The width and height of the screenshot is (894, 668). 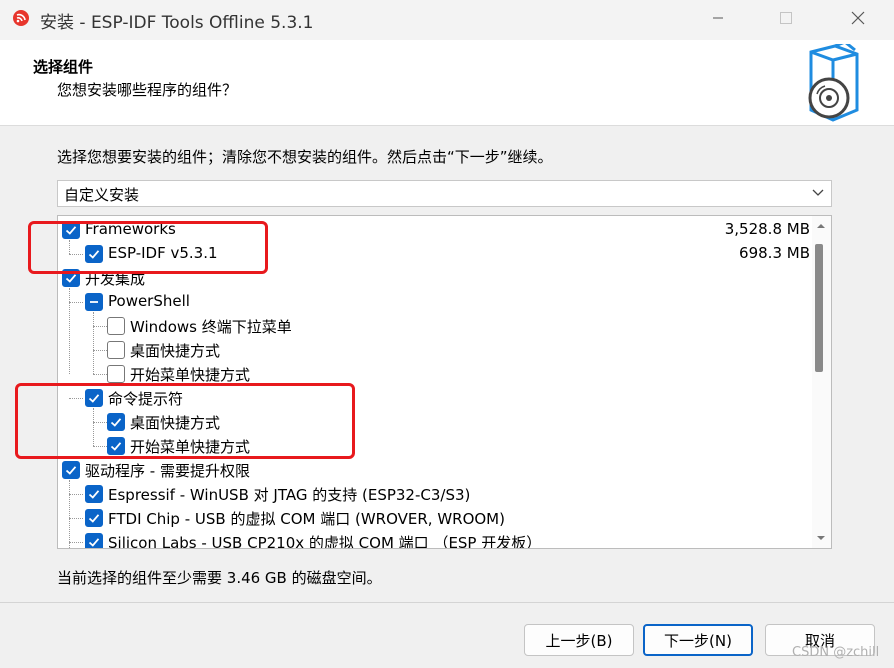 I want to click on scroll-up-icon, so click(x=821, y=226).